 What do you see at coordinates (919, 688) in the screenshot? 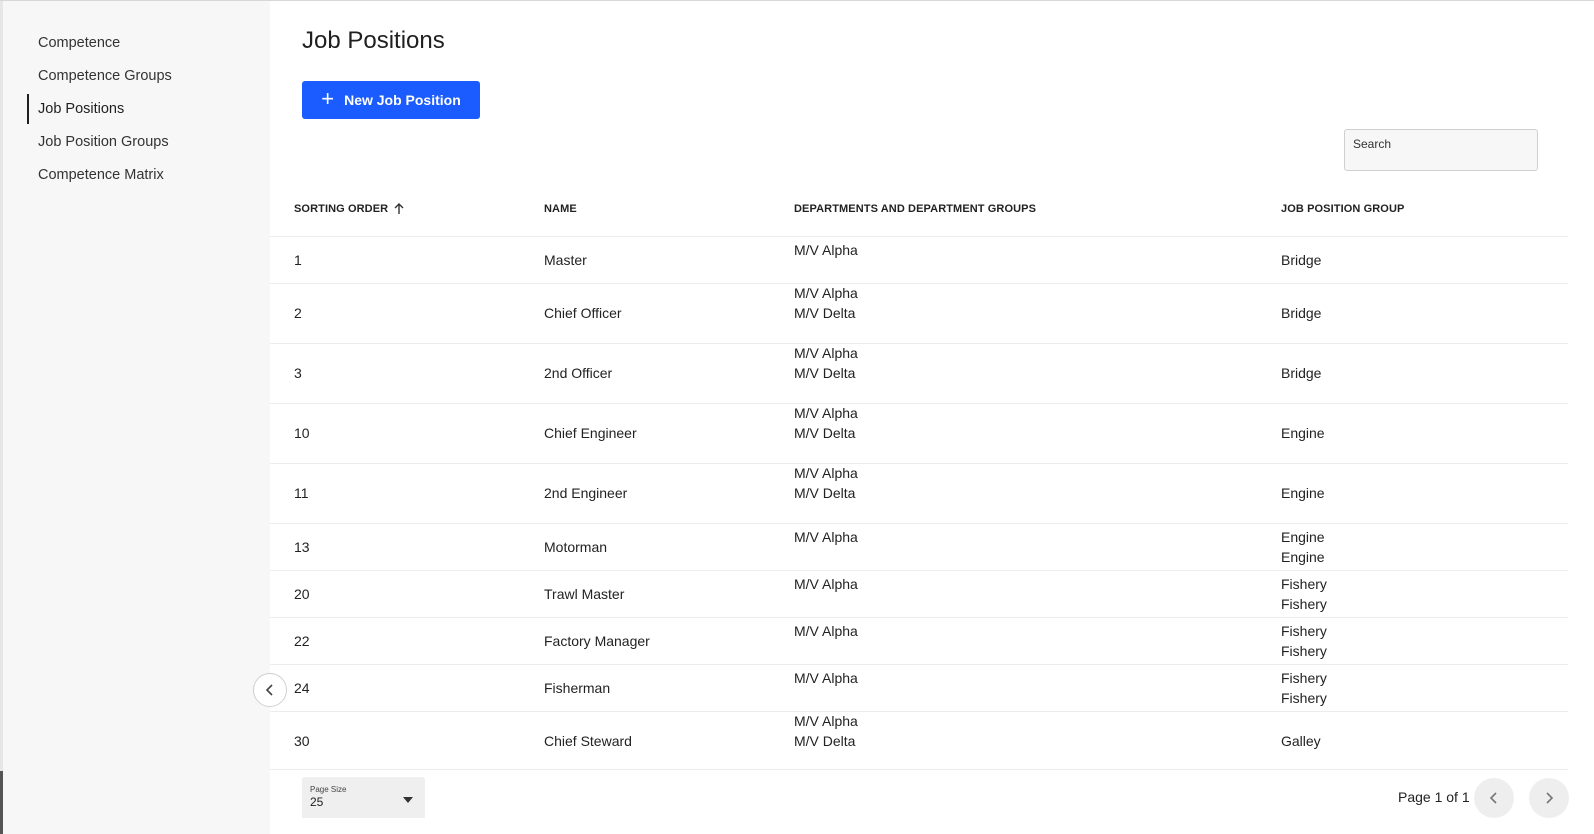
I see `table-row: 24 Fisherman M/V Alpha Fishery Fishery` at bounding box center [919, 688].